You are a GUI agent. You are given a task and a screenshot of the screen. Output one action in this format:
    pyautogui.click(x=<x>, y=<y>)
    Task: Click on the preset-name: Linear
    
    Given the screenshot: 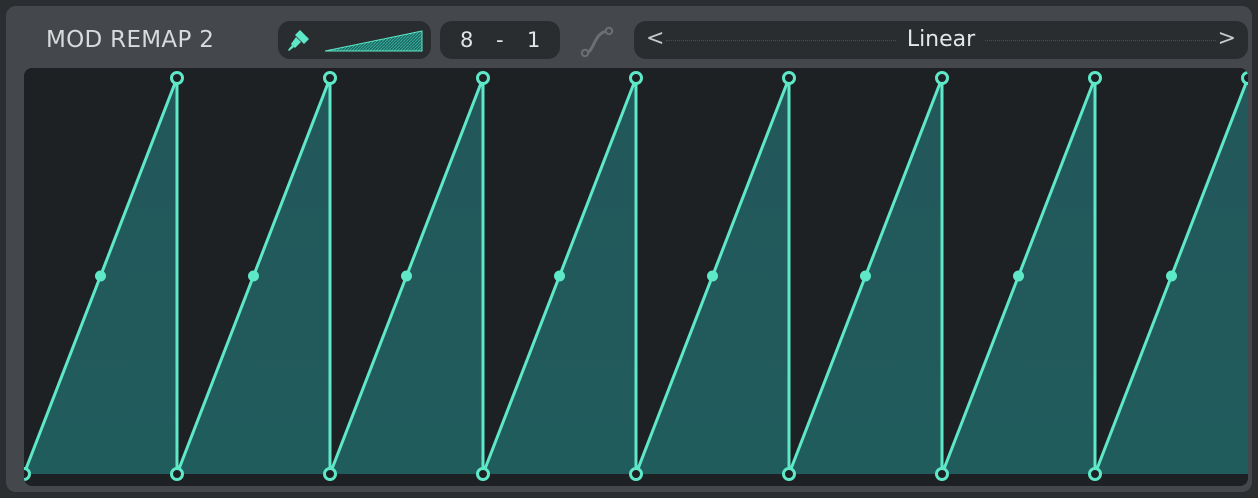 What is the action you would take?
    pyautogui.click(x=941, y=39)
    